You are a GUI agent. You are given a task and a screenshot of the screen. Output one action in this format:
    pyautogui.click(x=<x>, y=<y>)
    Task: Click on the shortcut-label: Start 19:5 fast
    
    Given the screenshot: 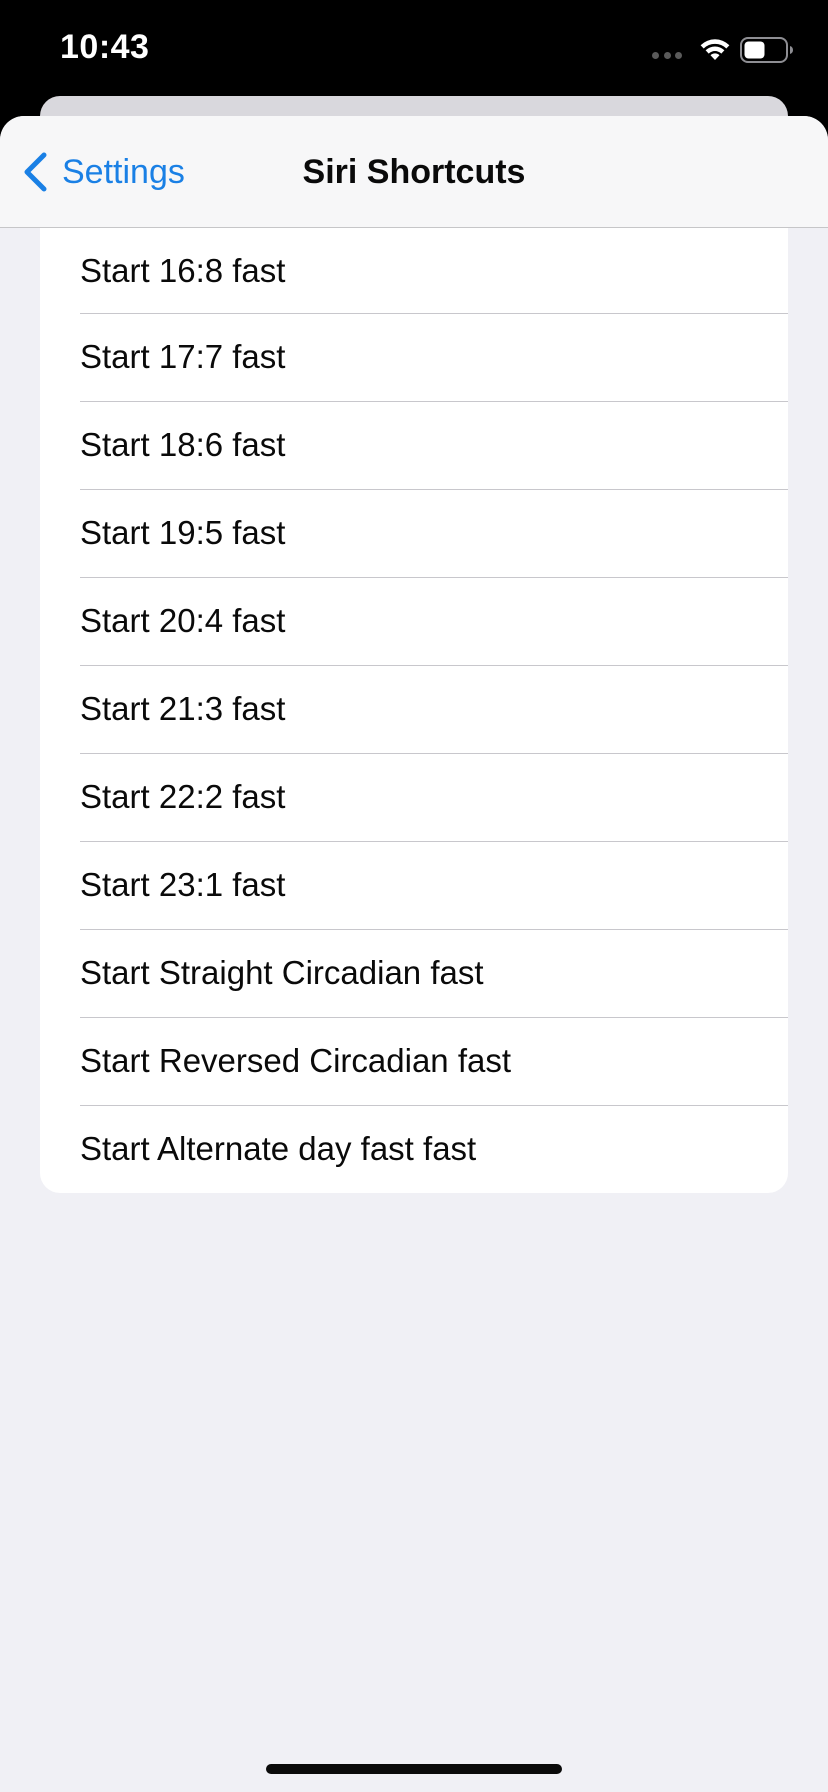 What is the action you would take?
    pyautogui.click(x=183, y=532)
    